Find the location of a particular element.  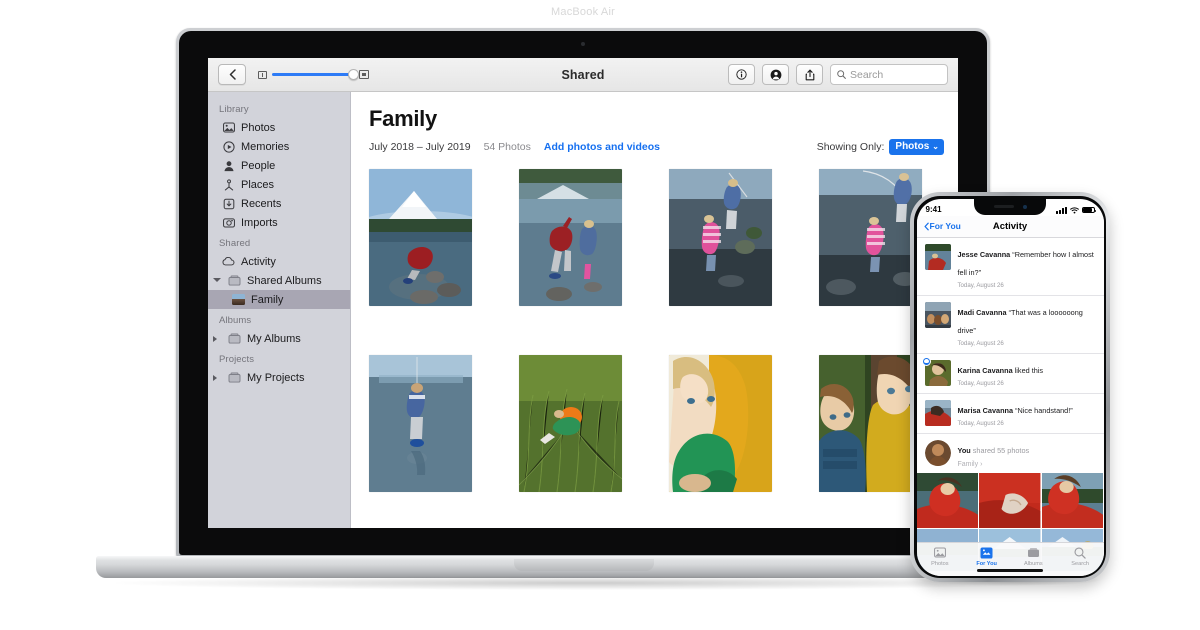

chevron-down-icon: ⌄ is located at coordinates (935, 146).